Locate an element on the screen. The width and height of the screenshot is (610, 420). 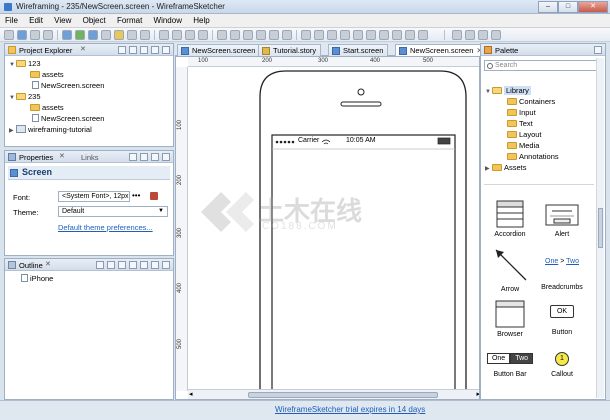
font-browse-button: ••• is located at coordinates (136, 195).